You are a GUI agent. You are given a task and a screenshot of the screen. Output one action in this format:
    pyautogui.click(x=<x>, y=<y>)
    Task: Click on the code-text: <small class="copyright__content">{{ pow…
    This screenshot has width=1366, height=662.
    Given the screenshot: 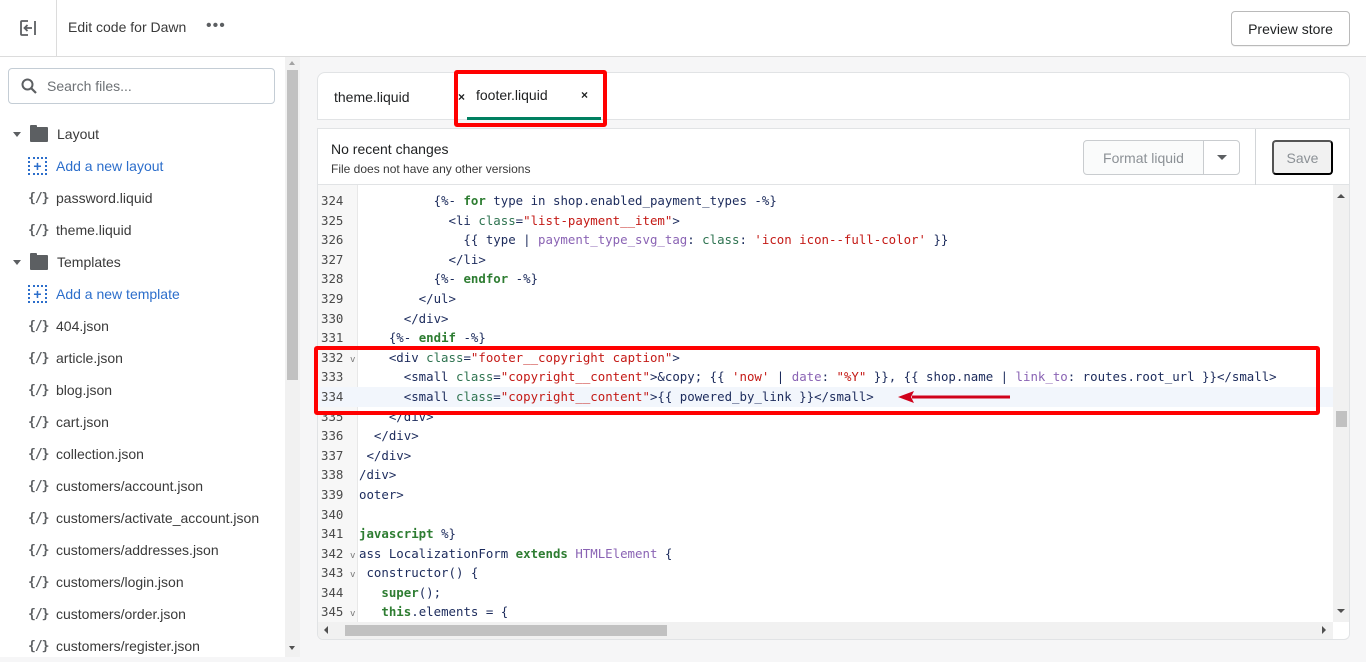 What is the action you would take?
    pyautogui.click(x=616, y=396)
    